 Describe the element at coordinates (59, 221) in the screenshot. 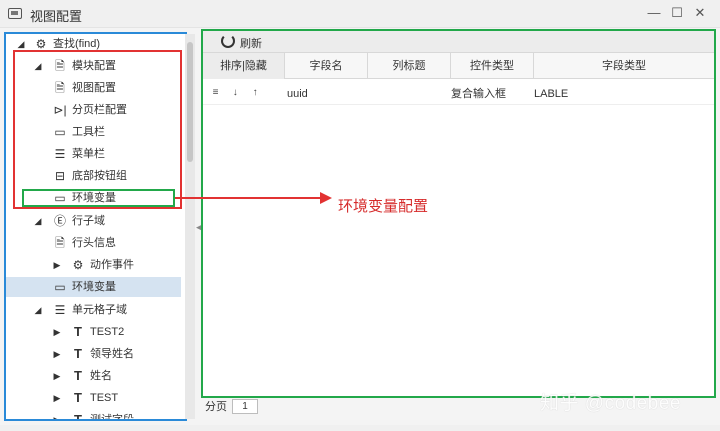

I see `row-domain-icon: Ⓔ` at that location.